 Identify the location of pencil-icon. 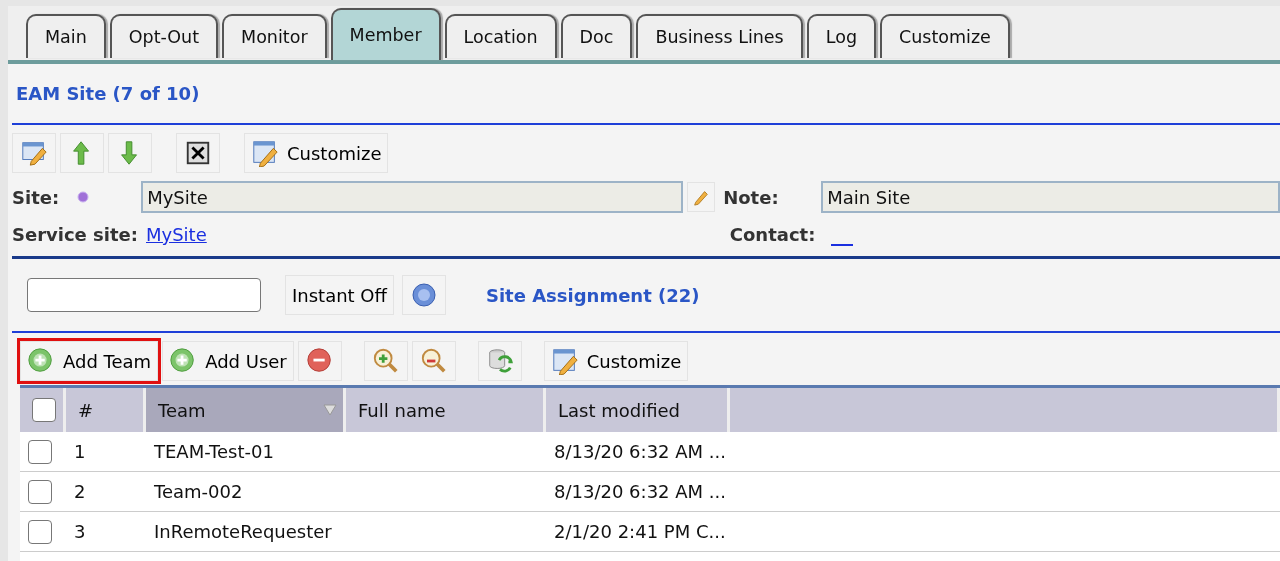
(701, 197).